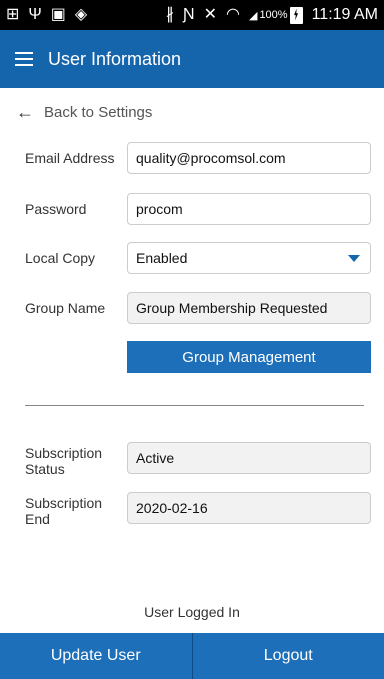 Image resolution: width=384 pixels, height=679 pixels. Describe the element at coordinates (37, 519) in the screenshot. I see `subscription-end-label-line2: End` at that location.